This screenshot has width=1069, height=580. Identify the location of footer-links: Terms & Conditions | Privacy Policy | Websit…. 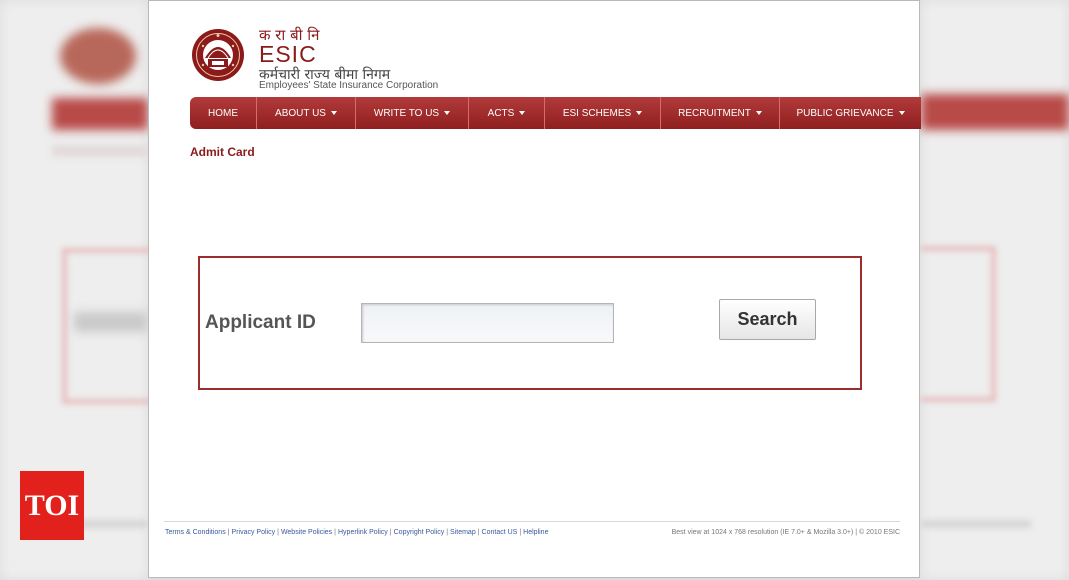
(356, 532).